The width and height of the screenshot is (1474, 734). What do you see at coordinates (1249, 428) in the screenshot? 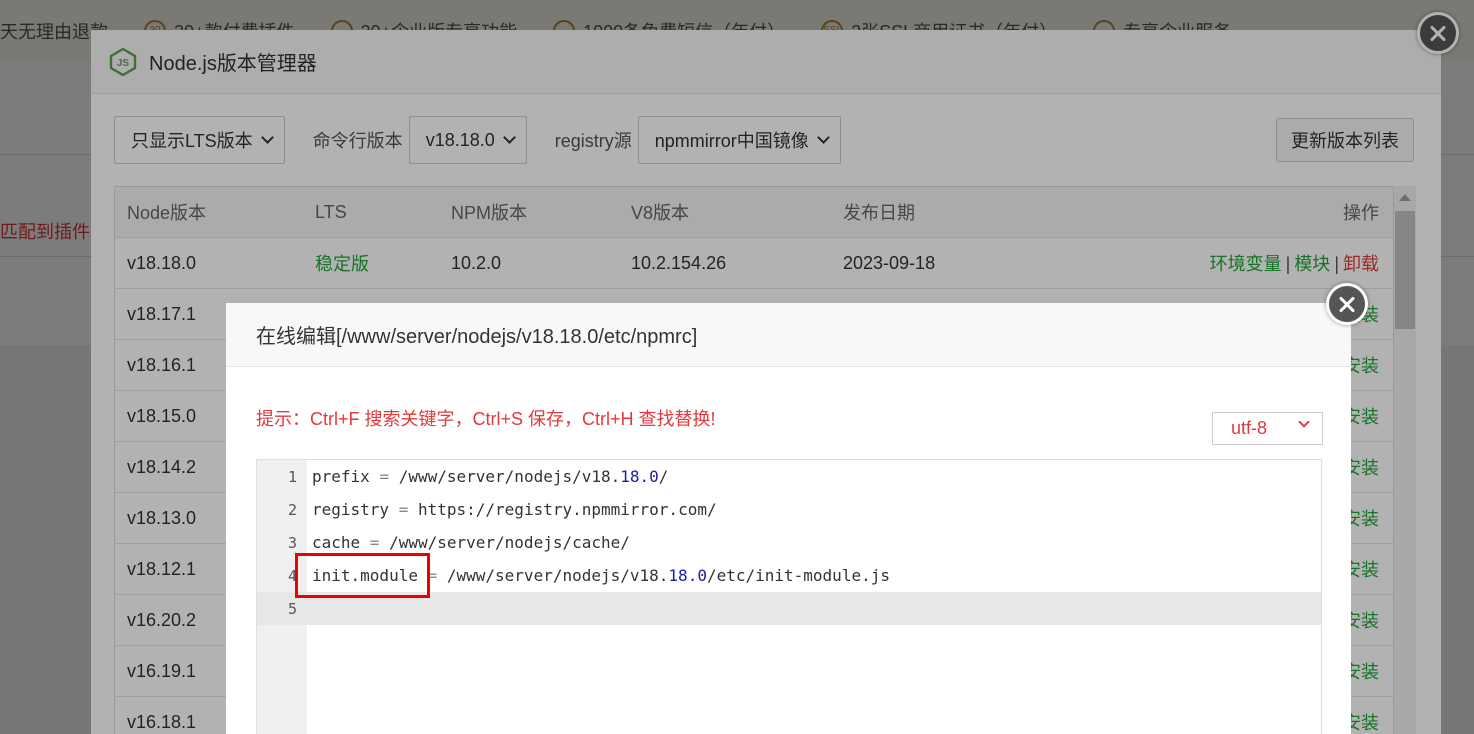
I see `encoding-value: utf-8` at bounding box center [1249, 428].